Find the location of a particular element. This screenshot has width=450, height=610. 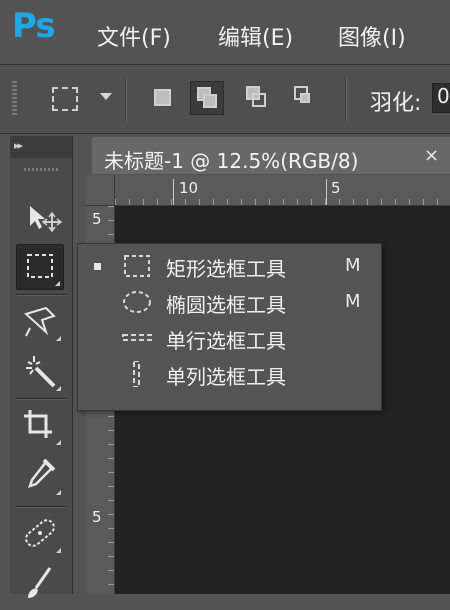

collapse-panel-icon: ▸▸ is located at coordinates (18, 145).